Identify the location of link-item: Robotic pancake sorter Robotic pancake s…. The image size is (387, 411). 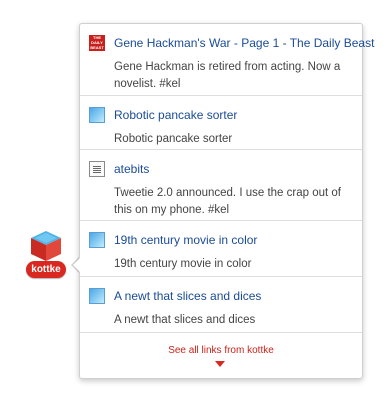
(221, 123).